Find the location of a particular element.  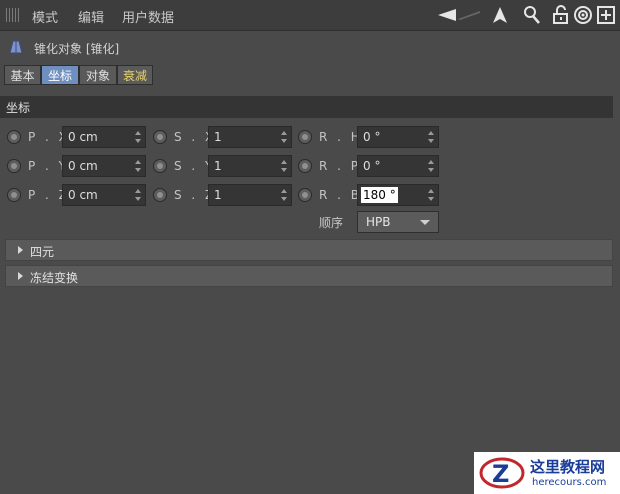

object-title: 锥化对象 [锥化] is located at coordinates (77, 49).